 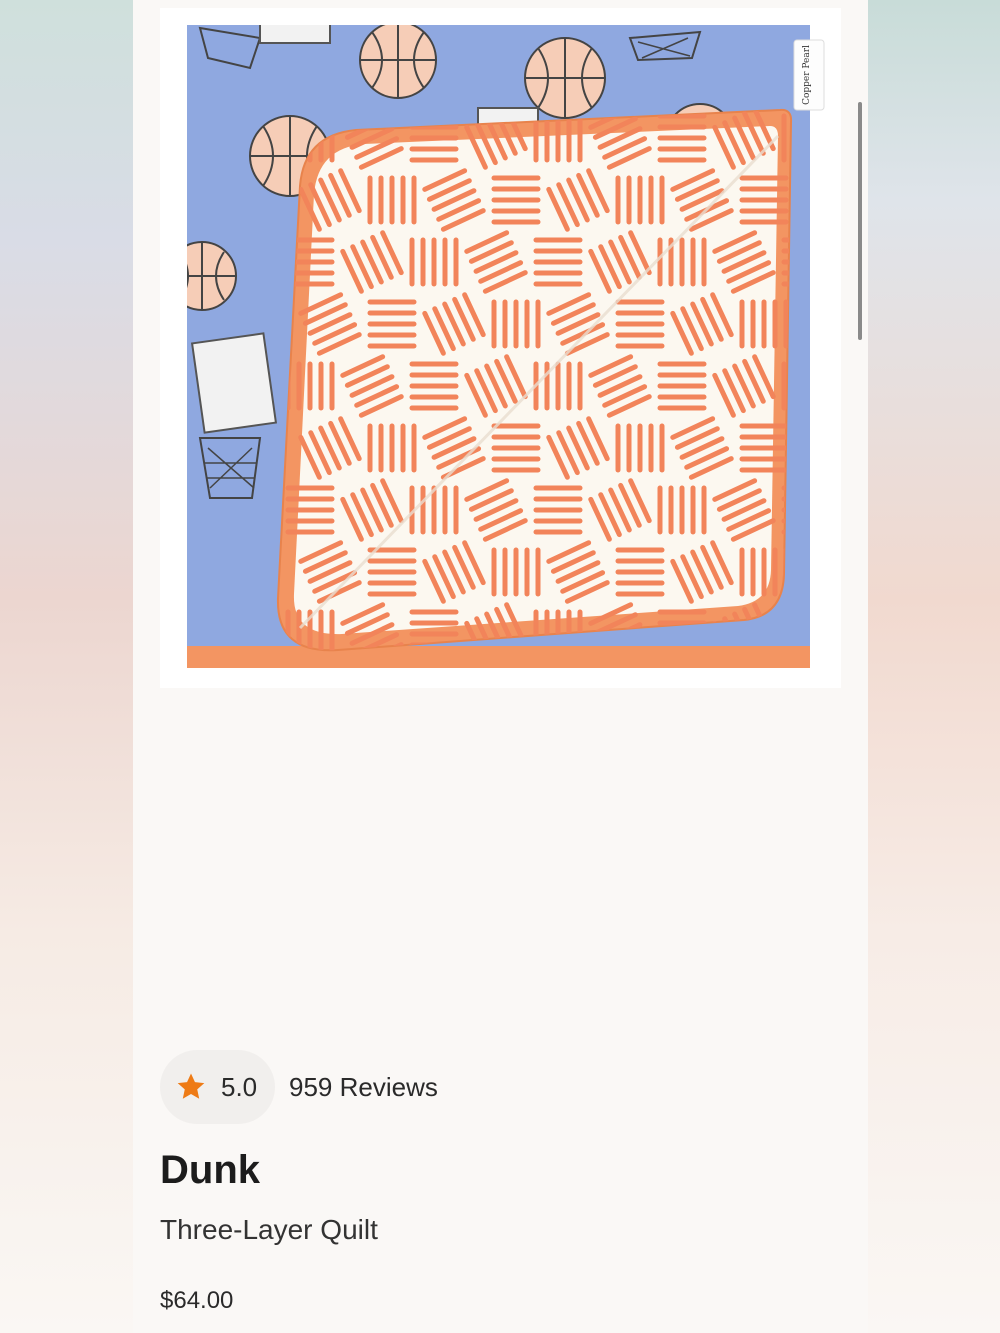 What do you see at coordinates (860, 221) in the screenshot?
I see `scrollbar` at bounding box center [860, 221].